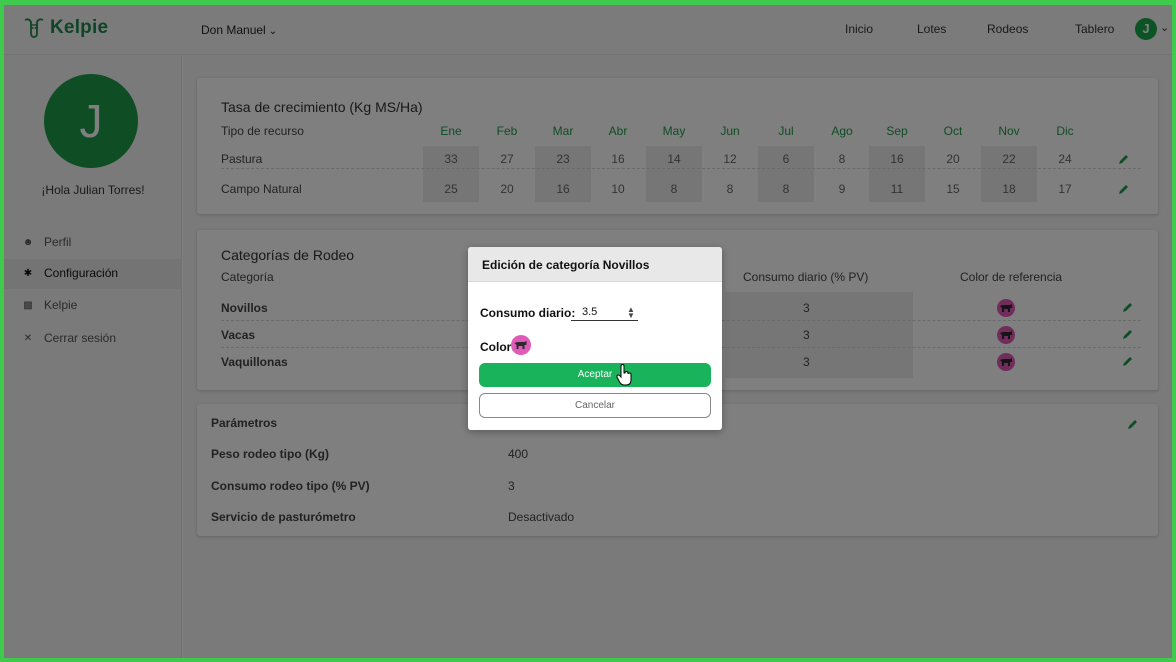  I want to click on cow-color-picker-icon, so click(521, 345).